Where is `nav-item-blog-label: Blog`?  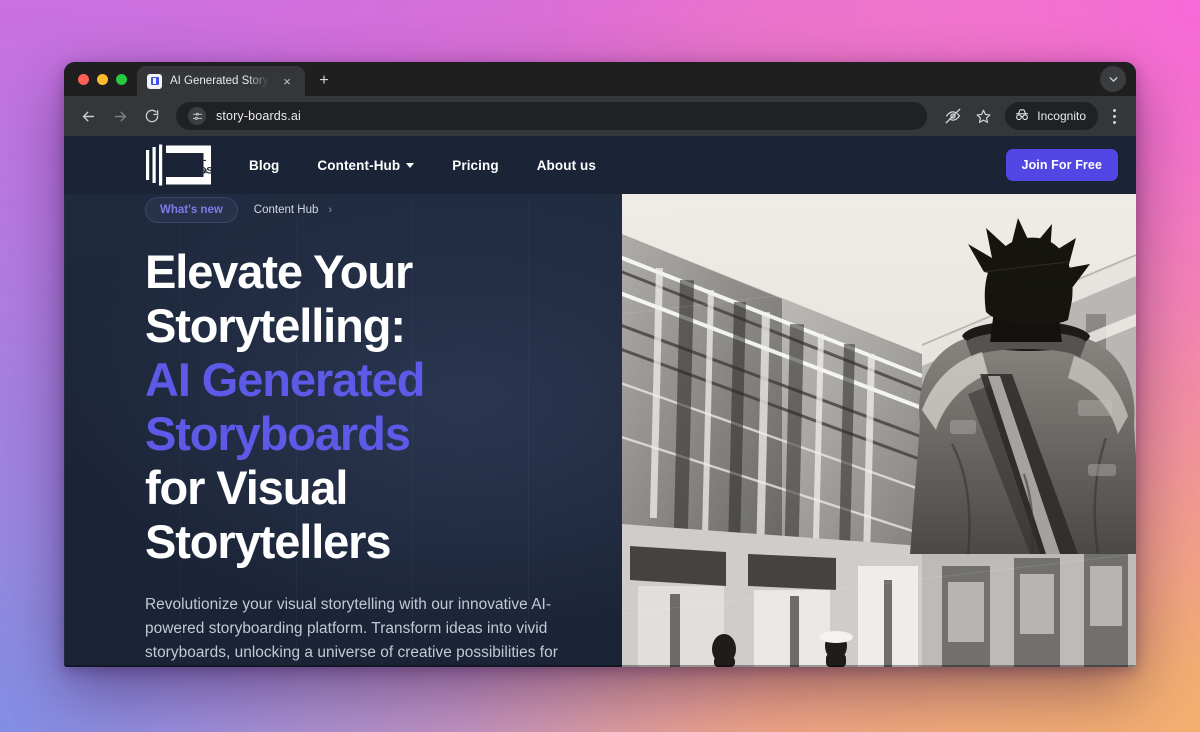 nav-item-blog-label: Blog is located at coordinates (264, 165).